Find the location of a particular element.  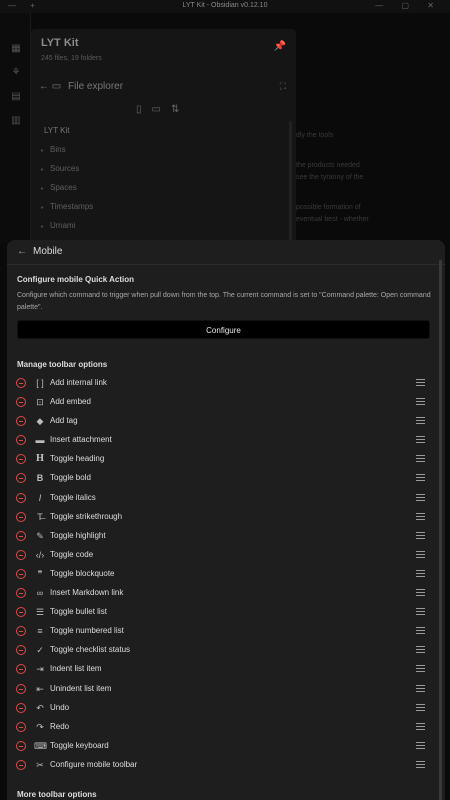

pin-icon: 📌 is located at coordinates (280, 46).